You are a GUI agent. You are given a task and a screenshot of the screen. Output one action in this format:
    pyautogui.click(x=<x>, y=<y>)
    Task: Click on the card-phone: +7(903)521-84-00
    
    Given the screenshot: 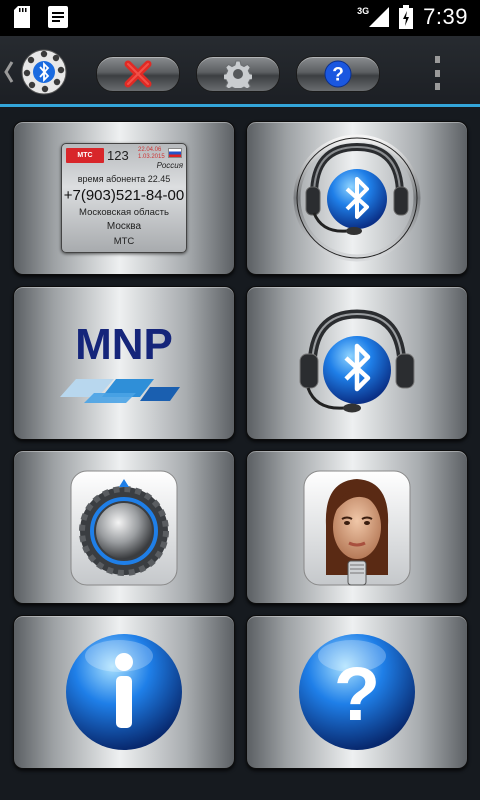 What is the action you would take?
    pyautogui.click(x=124, y=195)
    